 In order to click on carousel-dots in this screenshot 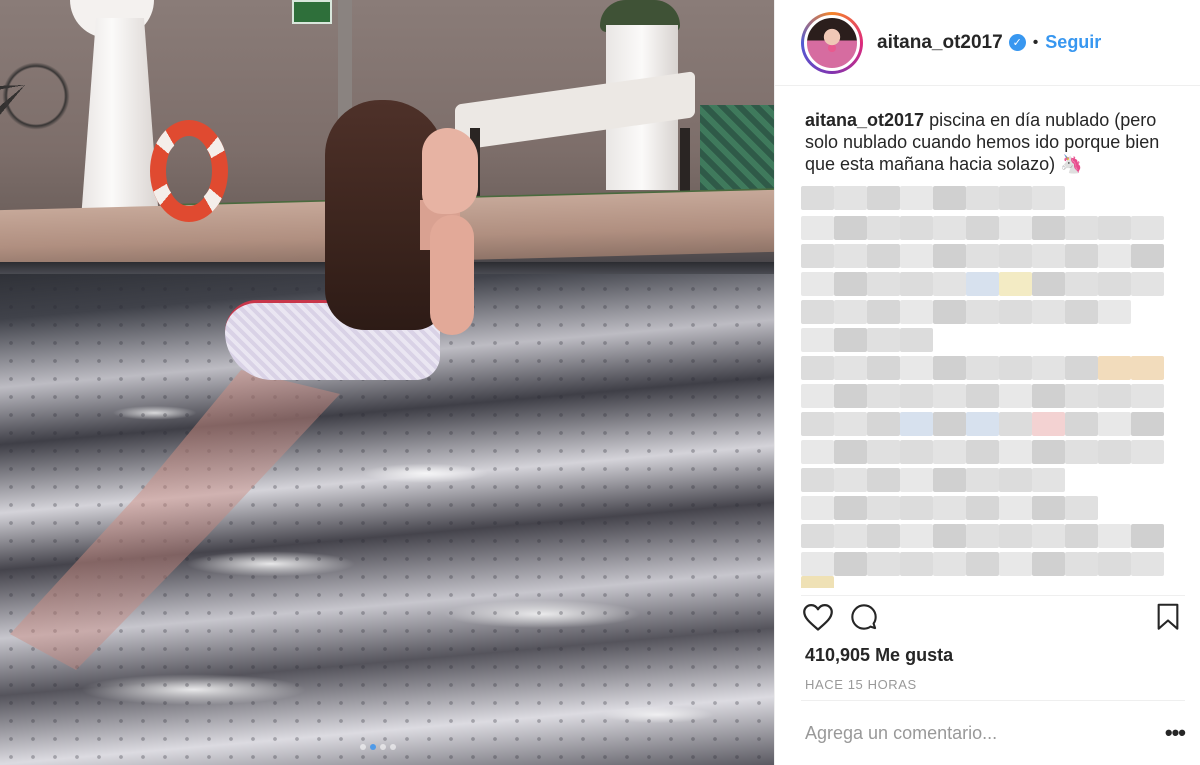, I will do `click(378, 747)`.